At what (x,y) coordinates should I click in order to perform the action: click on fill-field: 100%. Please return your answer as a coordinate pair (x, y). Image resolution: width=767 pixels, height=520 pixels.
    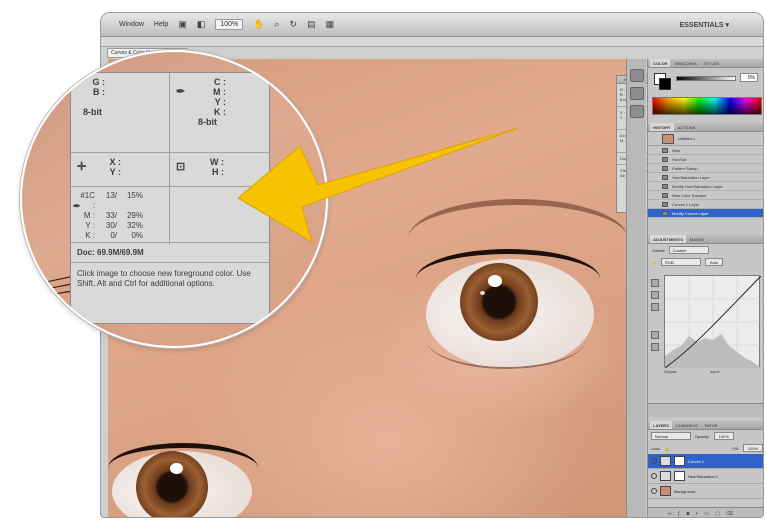
    Looking at the image, I should click on (752, 448).